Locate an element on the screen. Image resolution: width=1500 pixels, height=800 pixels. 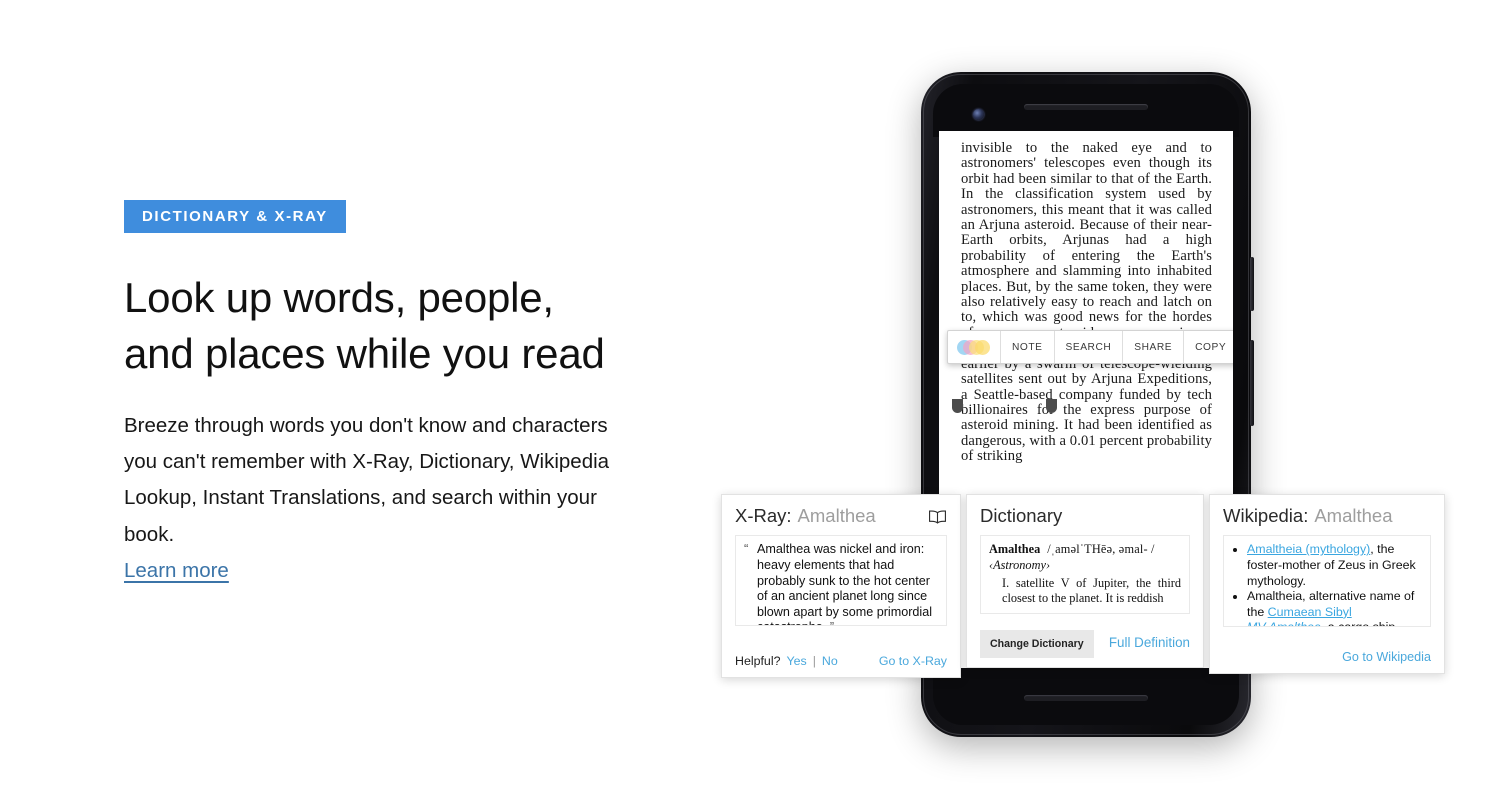
learn-more-link: Learn more is located at coordinates (176, 571).